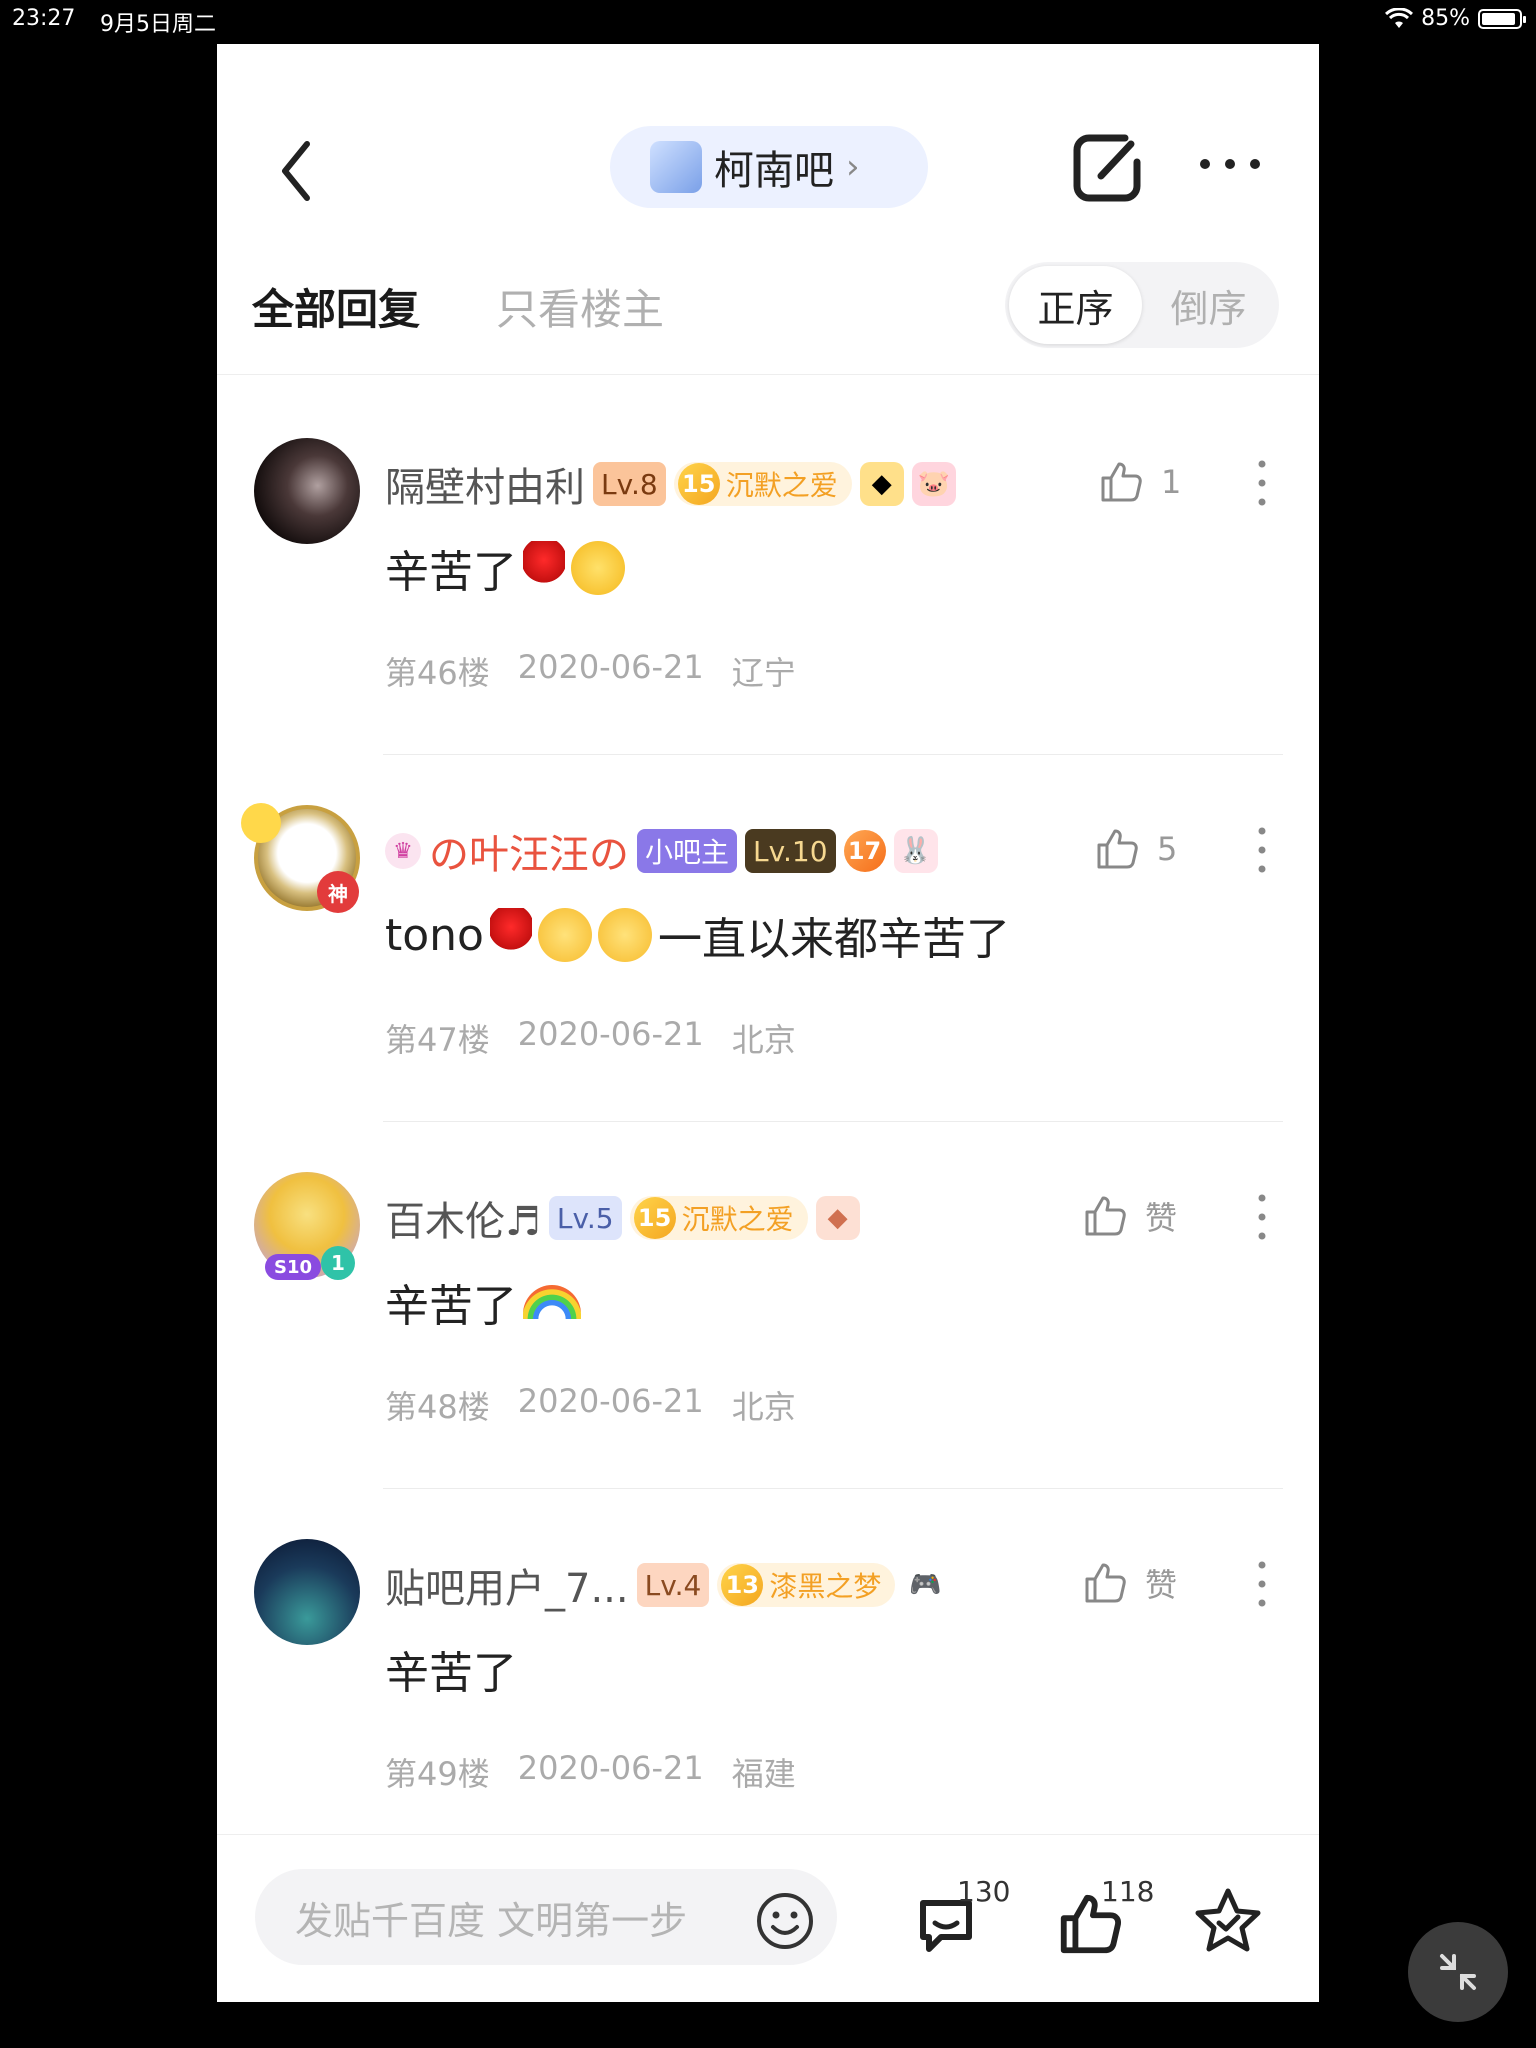  What do you see at coordinates (261, 823) in the screenshot?
I see `smiley-decoration-icon` at bounding box center [261, 823].